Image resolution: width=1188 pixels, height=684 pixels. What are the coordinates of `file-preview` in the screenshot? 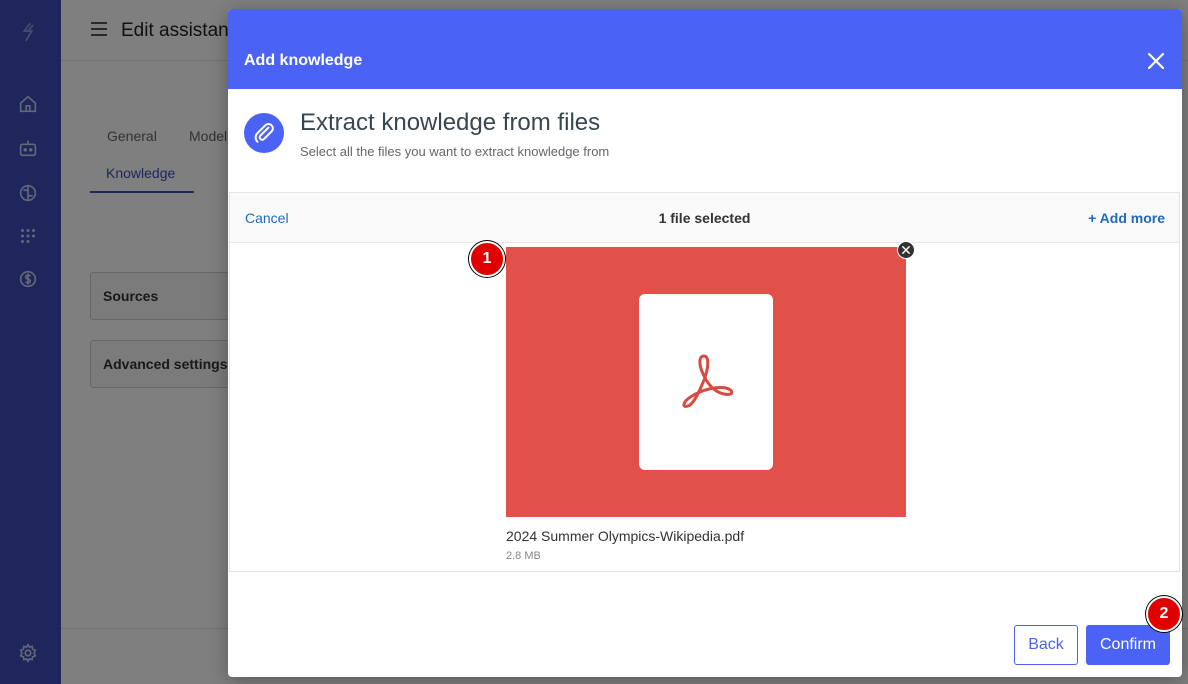 It's located at (706, 382).